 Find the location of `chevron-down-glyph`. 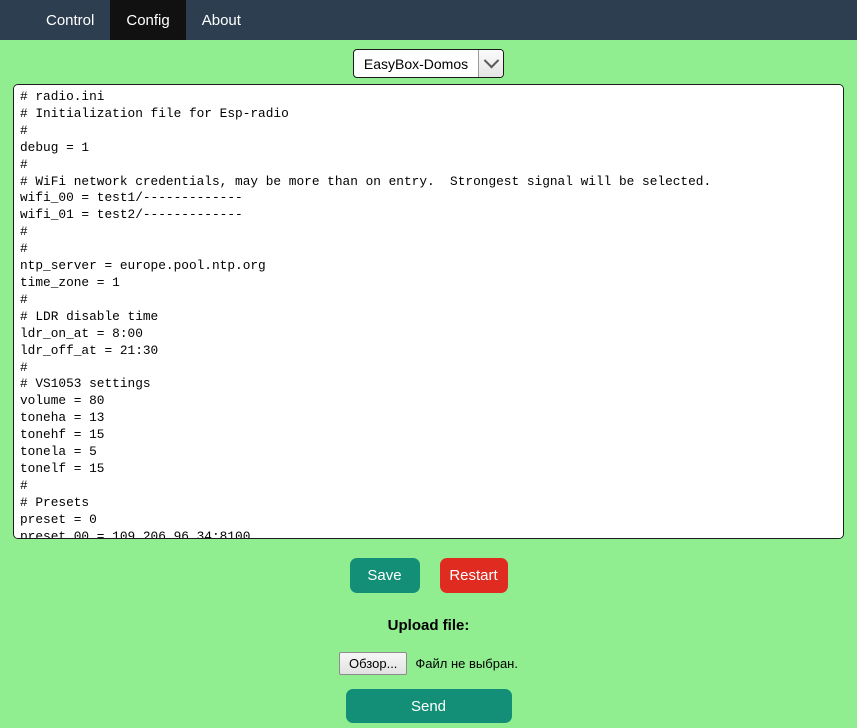

chevron-down-glyph is located at coordinates (491, 60).